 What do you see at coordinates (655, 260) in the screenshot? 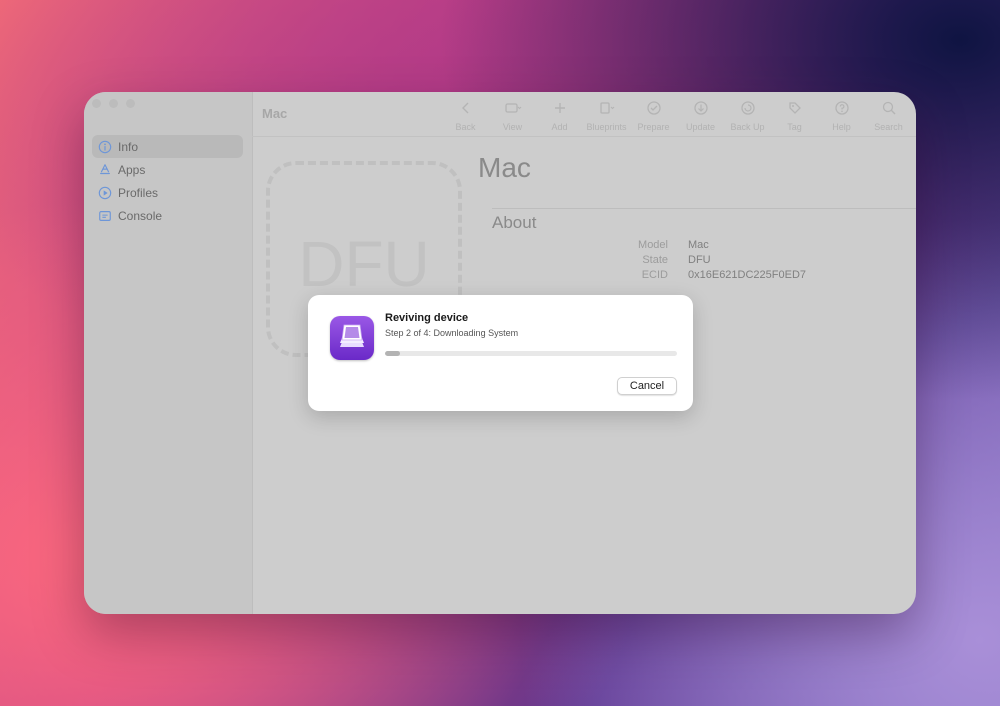
I see `detail-key: State` at bounding box center [655, 260].